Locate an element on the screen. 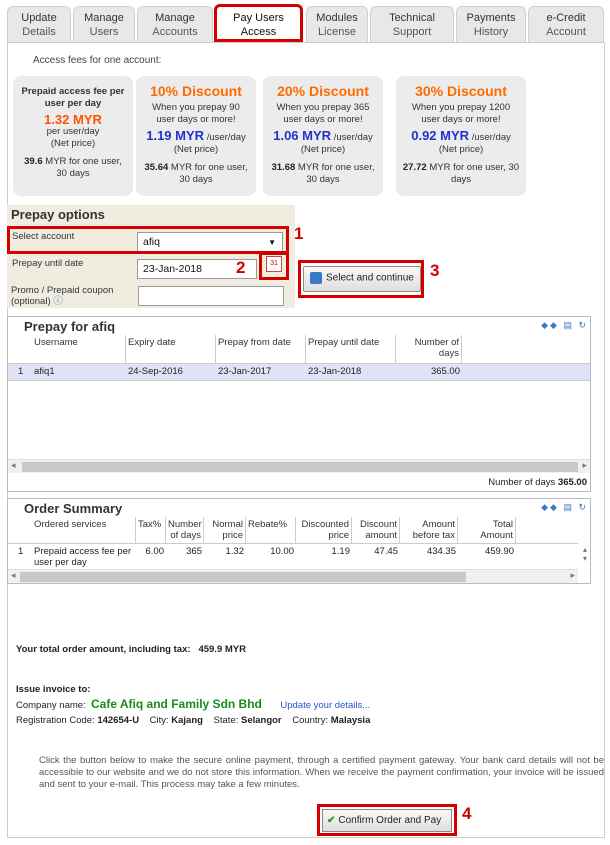 The height and width of the screenshot is (845, 610). tab-manage-accounts: Manage Accounts is located at coordinates (175, 24).